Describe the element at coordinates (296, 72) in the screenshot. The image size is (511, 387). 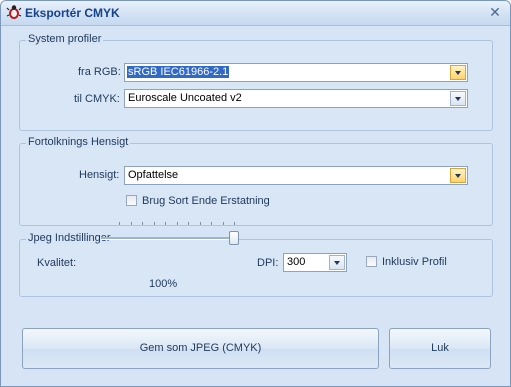
I see `rgb-profile-select: sRGB IEC61966-2.1` at that location.